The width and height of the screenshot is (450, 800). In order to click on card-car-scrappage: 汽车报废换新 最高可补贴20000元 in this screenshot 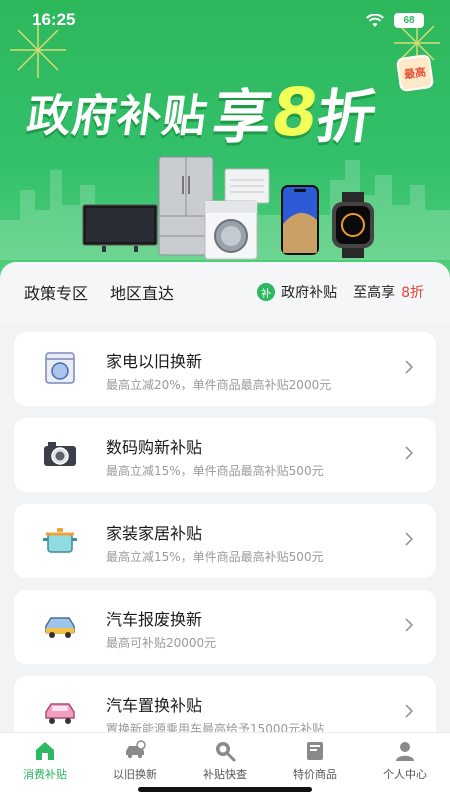, I will do `click(225, 627)`.